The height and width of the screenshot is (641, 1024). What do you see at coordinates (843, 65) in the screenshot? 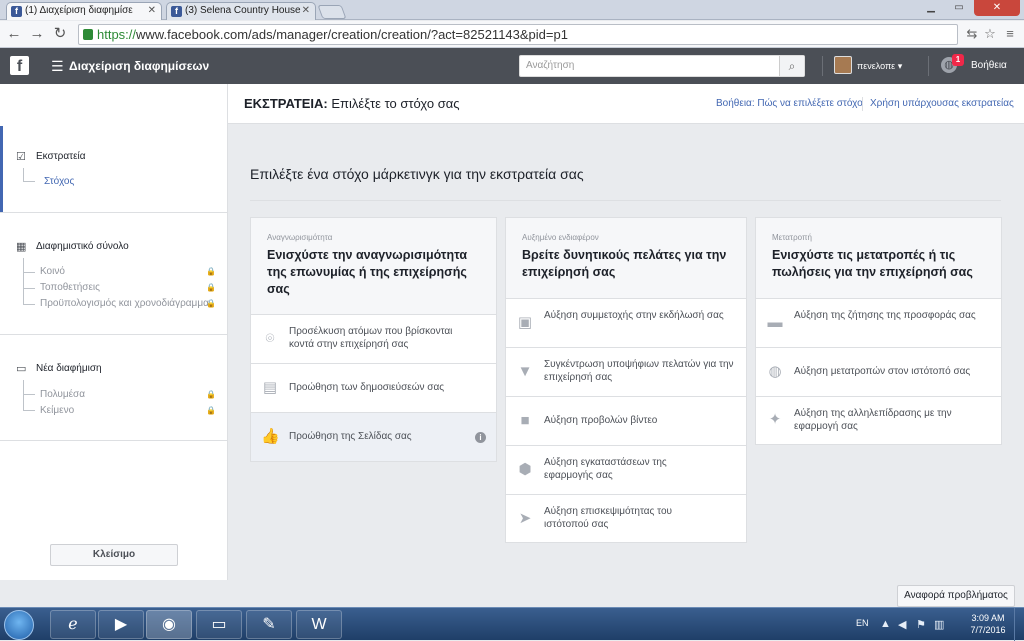
I see `avatar` at bounding box center [843, 65].